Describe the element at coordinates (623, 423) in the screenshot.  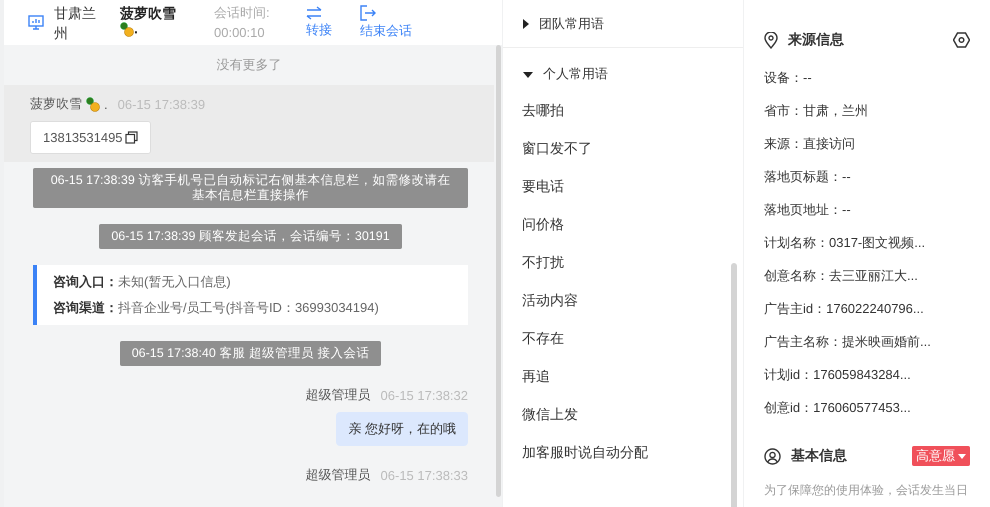
I see `phrase-item: 微信上发` at that location.